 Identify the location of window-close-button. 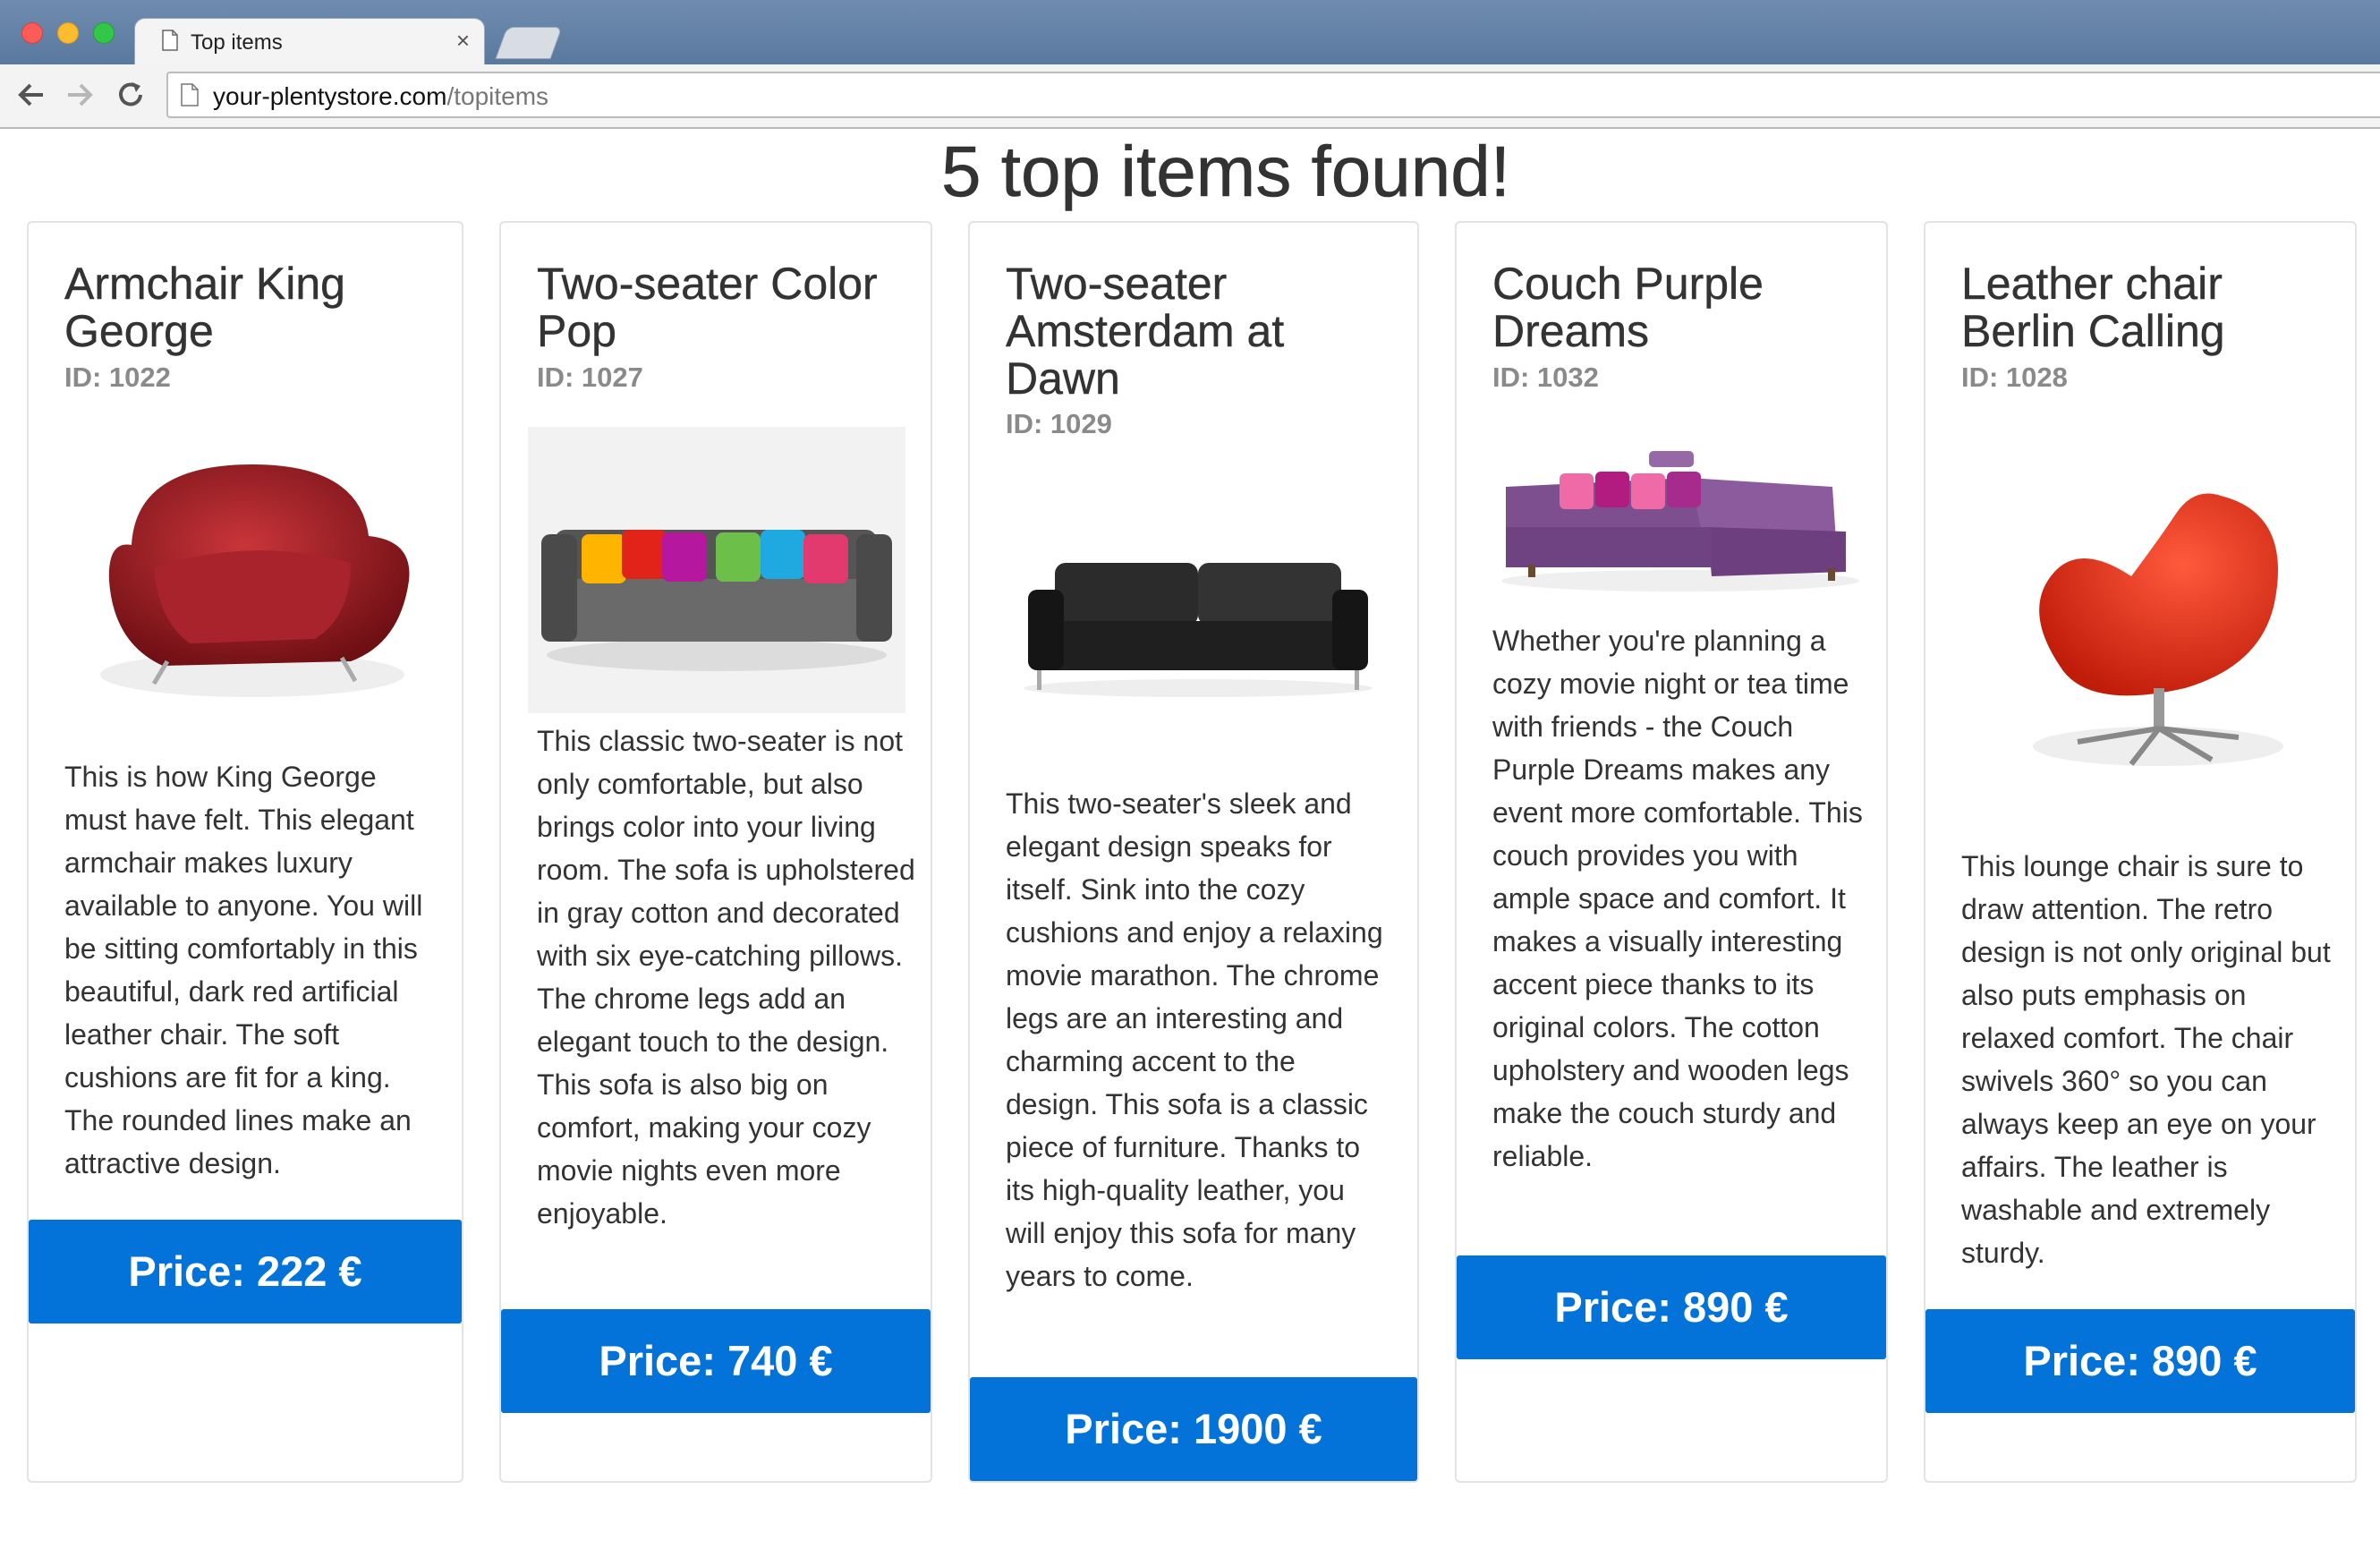
(32, 33).